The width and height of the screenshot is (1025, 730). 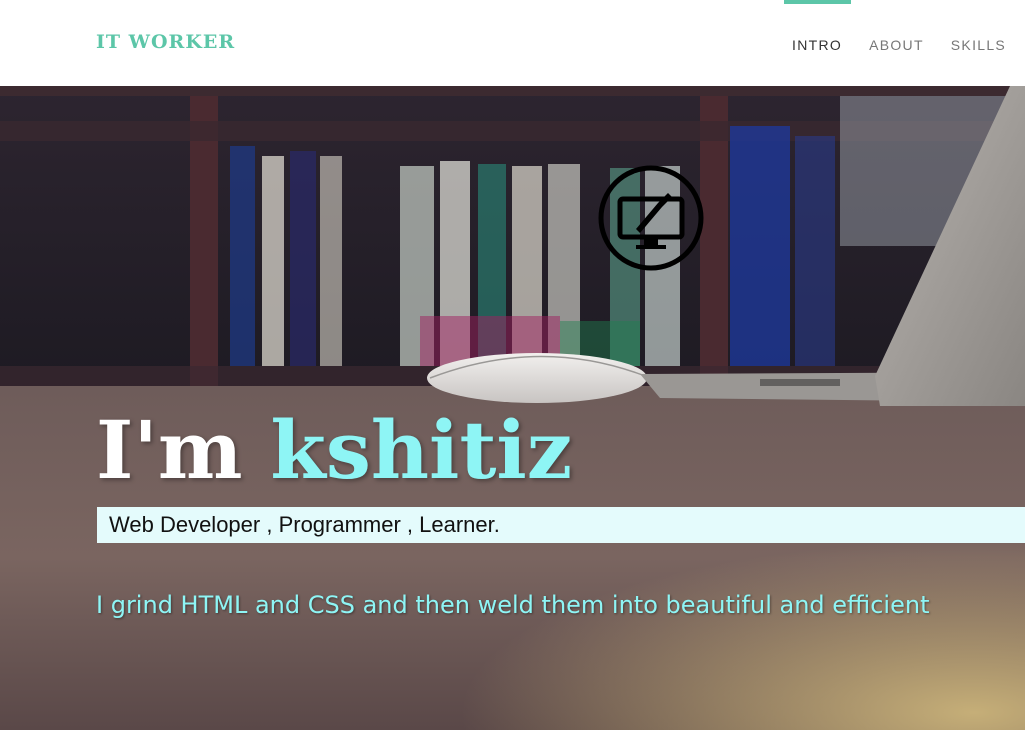 I want to click on nav-item-intro: INTRO, so click(x=817, y=43).